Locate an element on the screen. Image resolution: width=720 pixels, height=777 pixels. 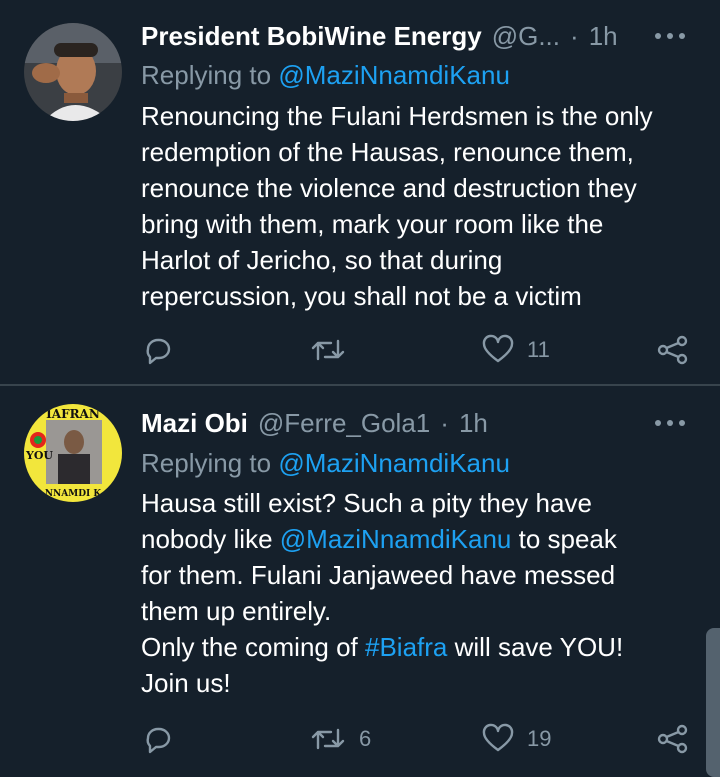
avatar-text-top: IAFRAN is located at coordinates (73, 414).